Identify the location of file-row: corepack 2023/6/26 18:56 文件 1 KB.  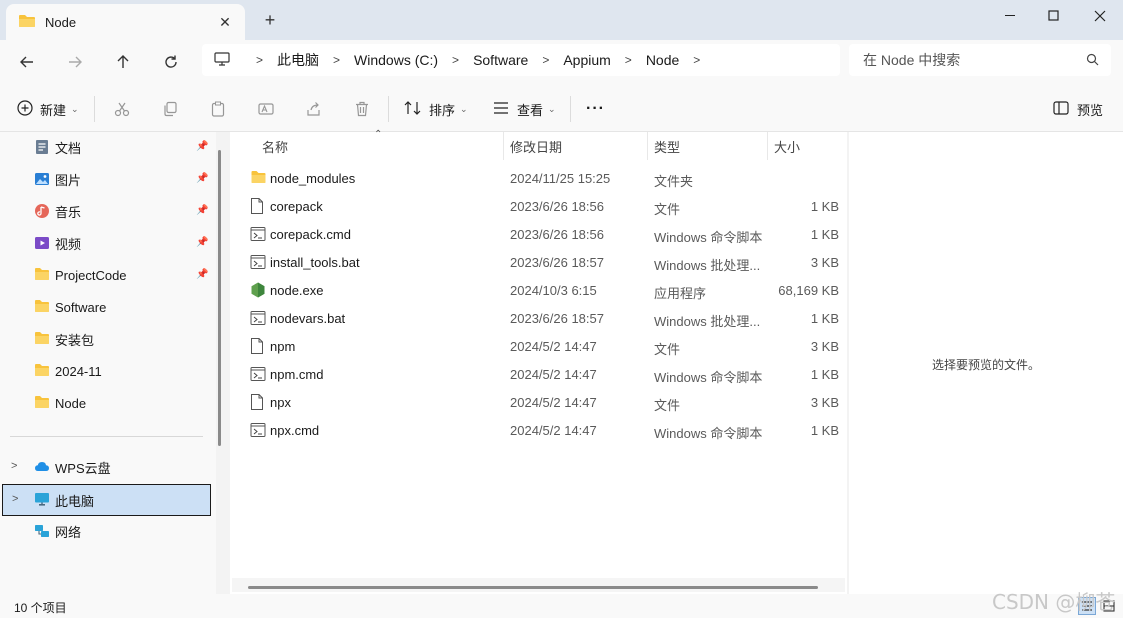
(538, 206).